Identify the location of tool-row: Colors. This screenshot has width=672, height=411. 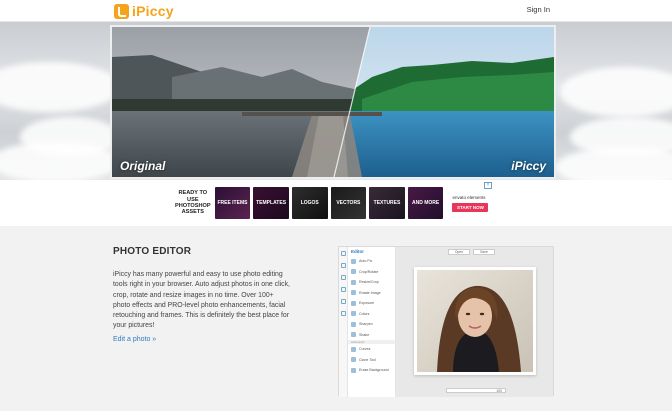
(371, 314).